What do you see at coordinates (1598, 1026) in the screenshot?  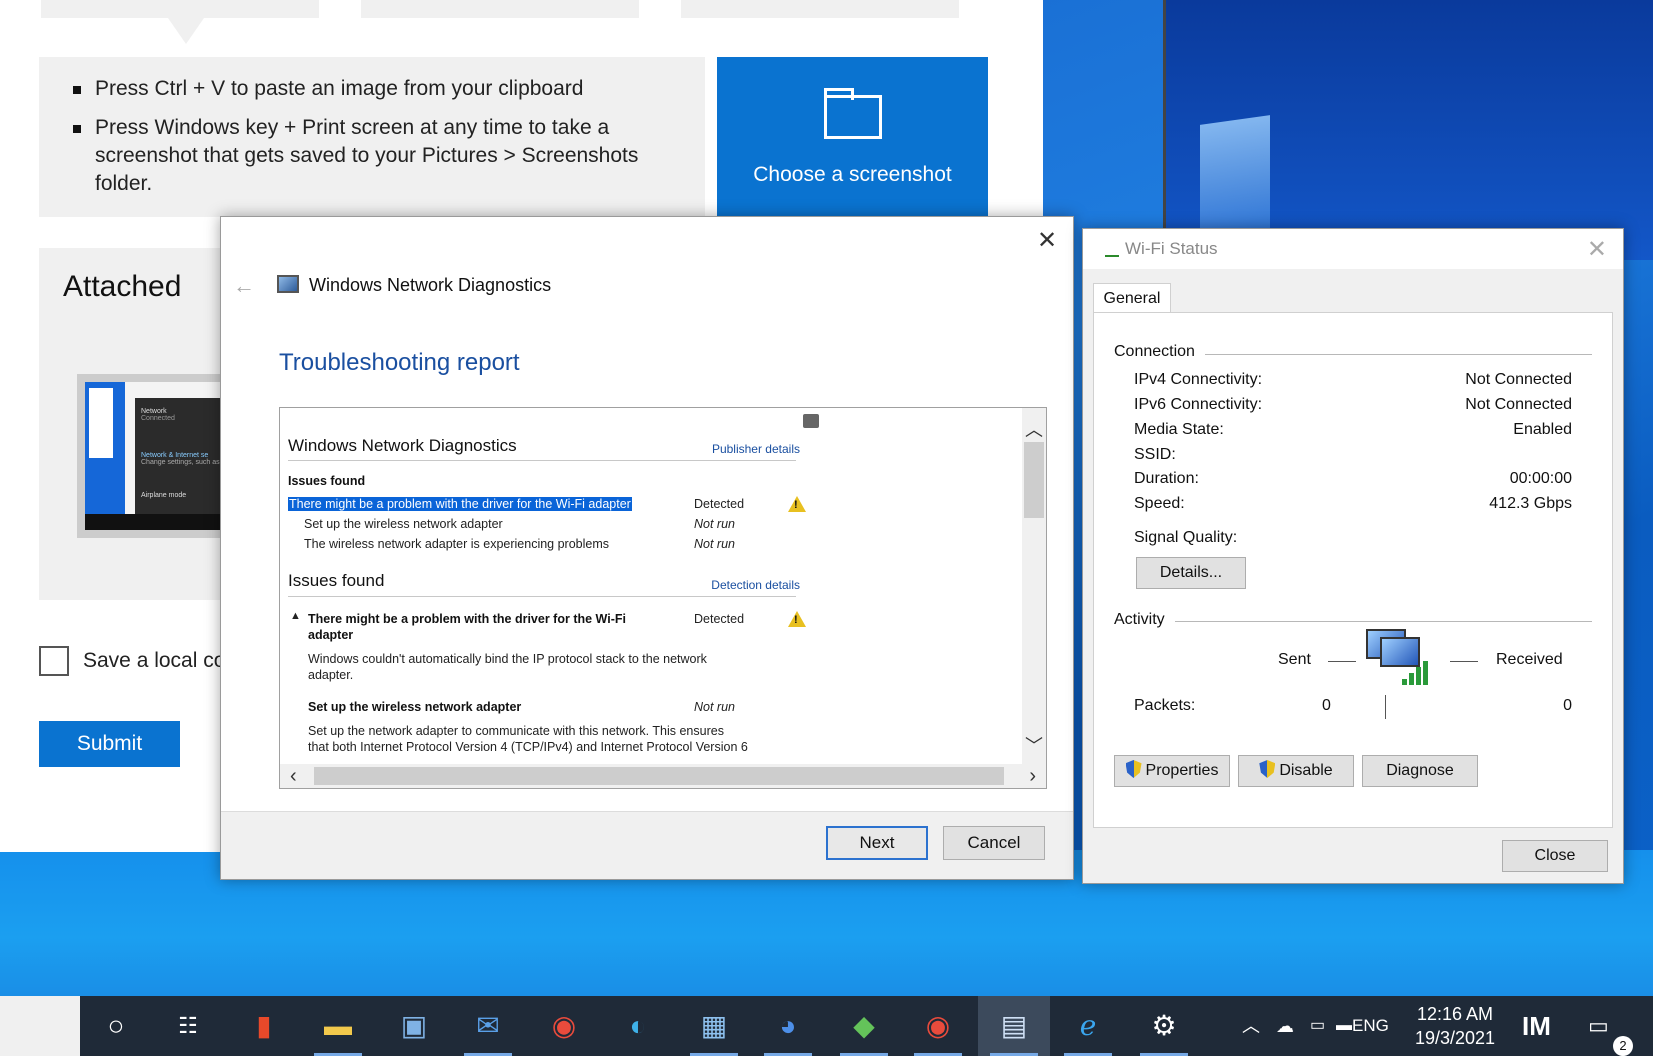 I see `notifications-icon: ▭` at bounding box center [1598, 1026].